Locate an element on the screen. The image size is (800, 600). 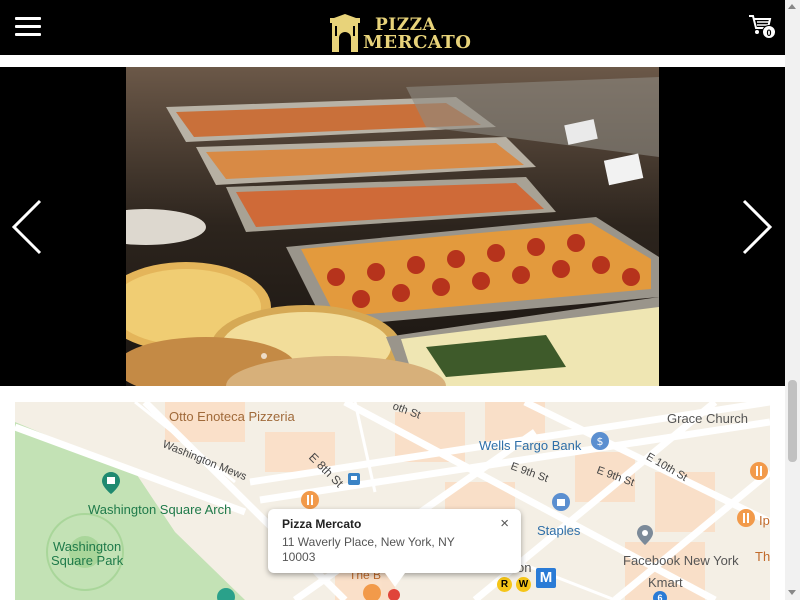
landmark-pin-icon is located at coordinates (111, 483).